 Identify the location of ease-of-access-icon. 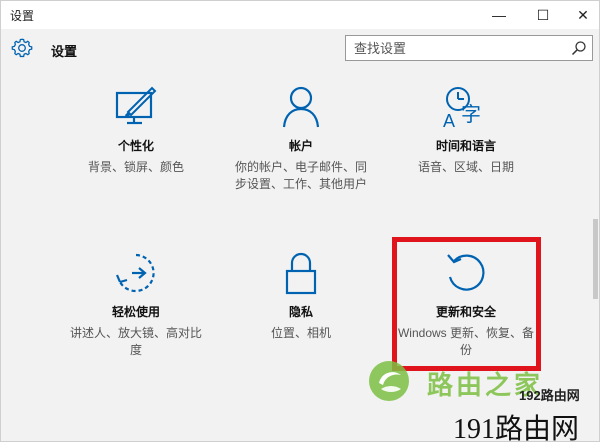
(135, 273).